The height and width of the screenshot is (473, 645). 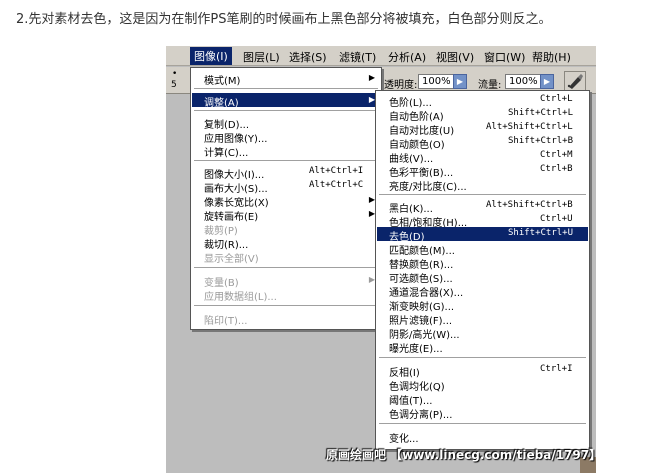 What do you see at coordinates (482, 221) in the screenshot?
I see `submenu-item-hue-saturation: 色相/饱和度(H)... Ctrl+U` at bounding box center [482, 221].